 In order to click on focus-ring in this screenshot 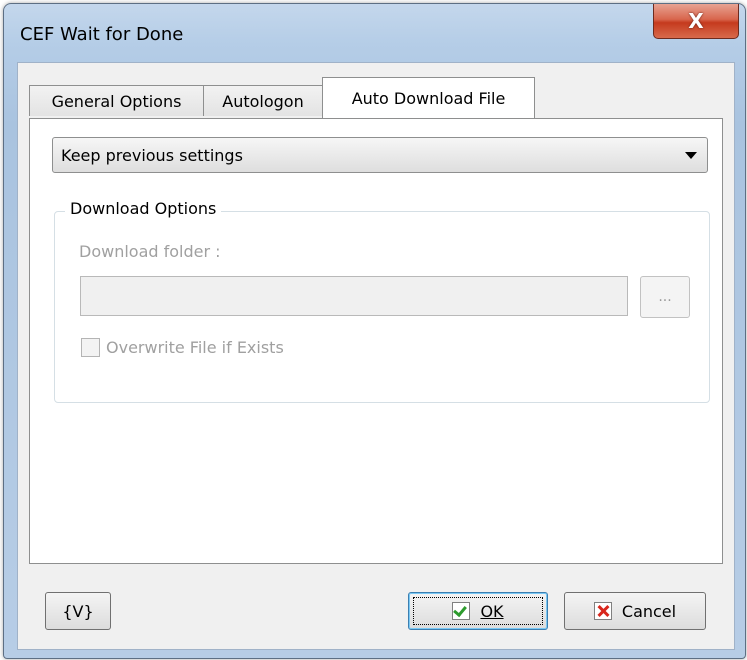, I will do `click(478, 611)`.